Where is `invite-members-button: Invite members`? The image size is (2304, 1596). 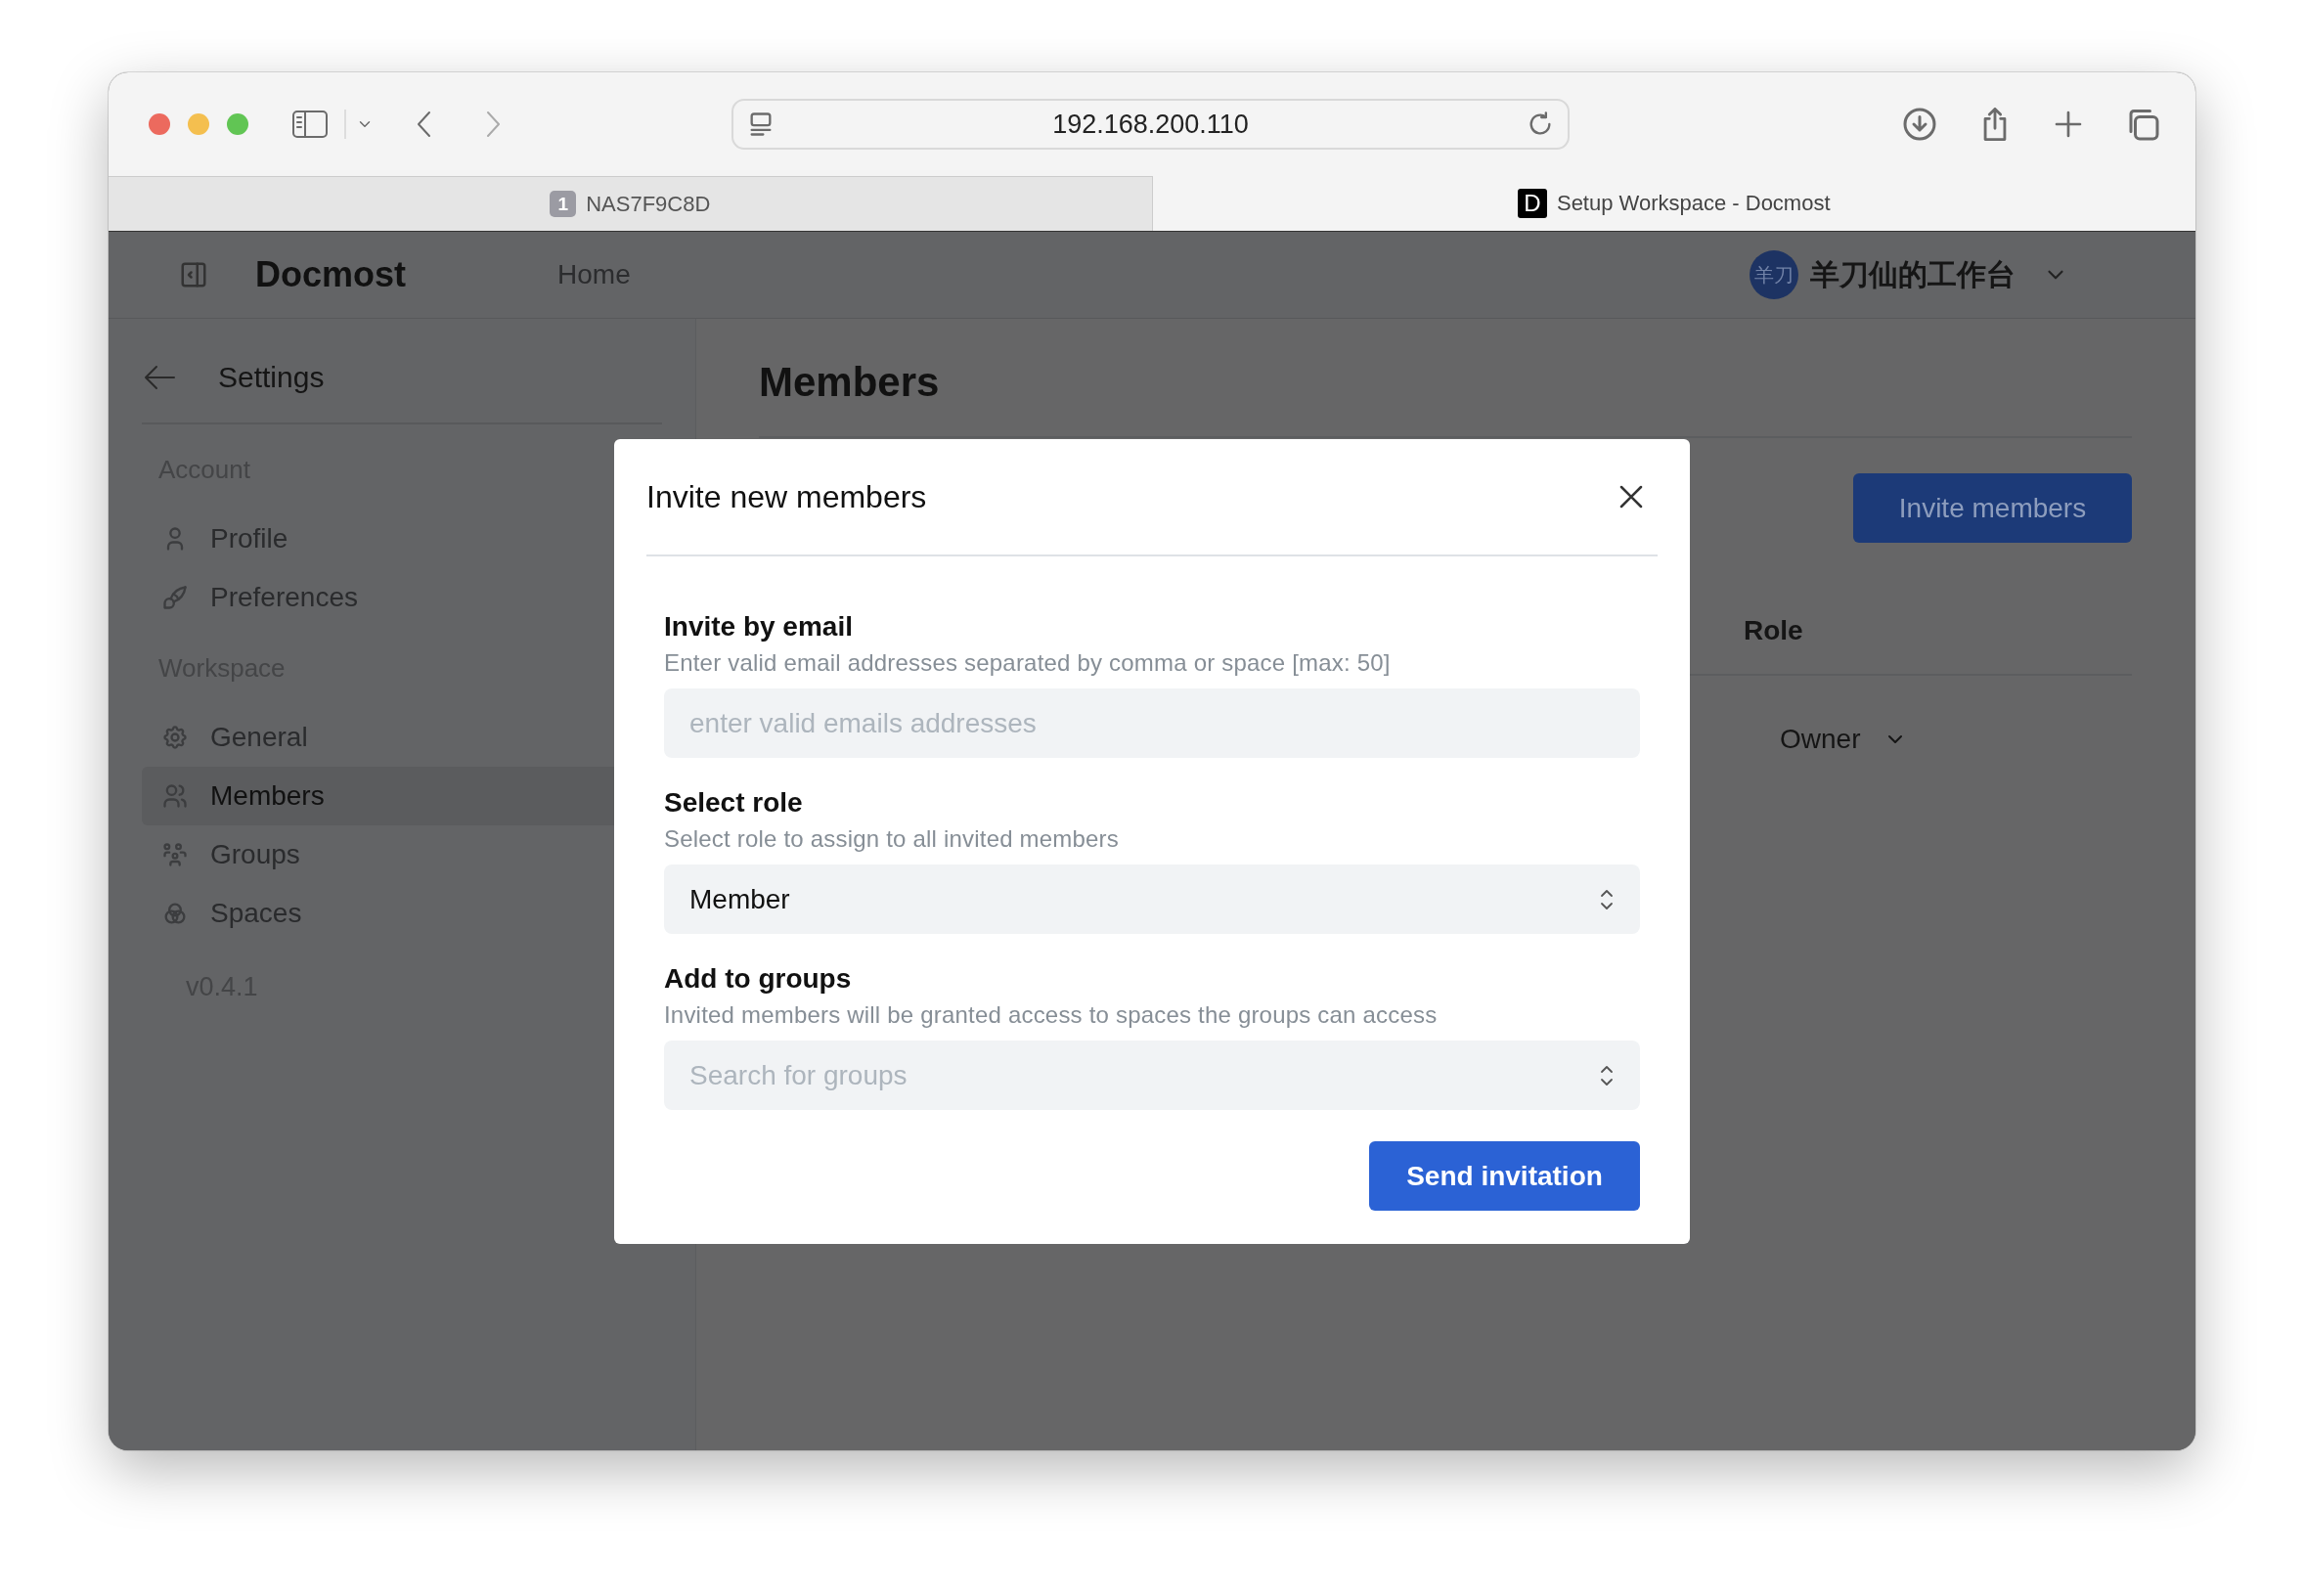
invite-members-button: Invite members is located at coordinates (1992, 508).